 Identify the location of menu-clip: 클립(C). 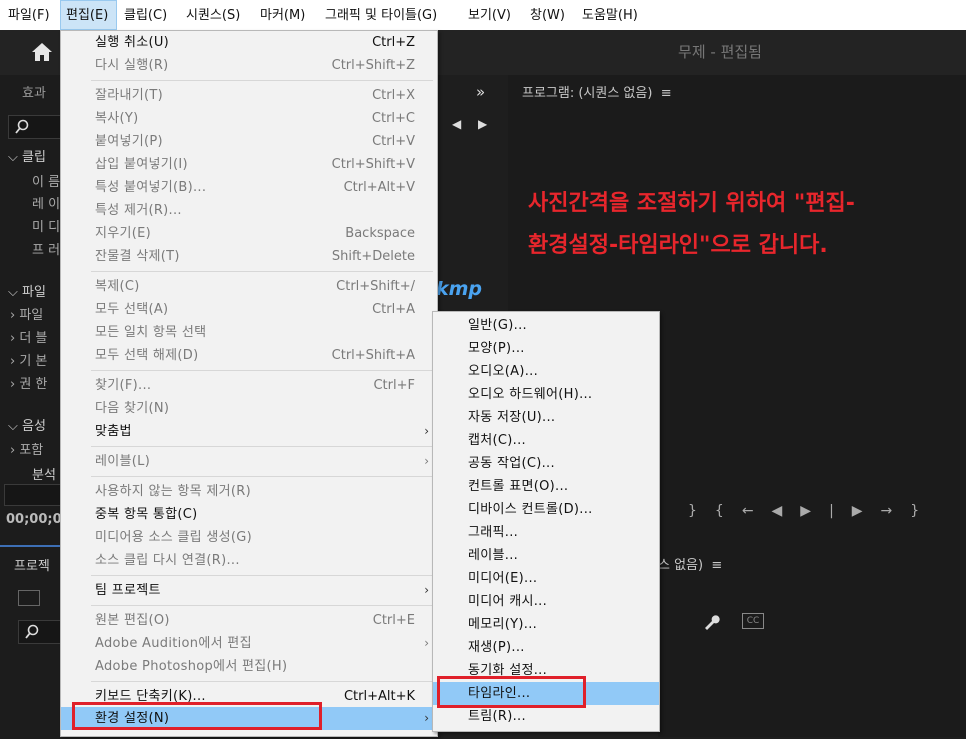
(145, 15).